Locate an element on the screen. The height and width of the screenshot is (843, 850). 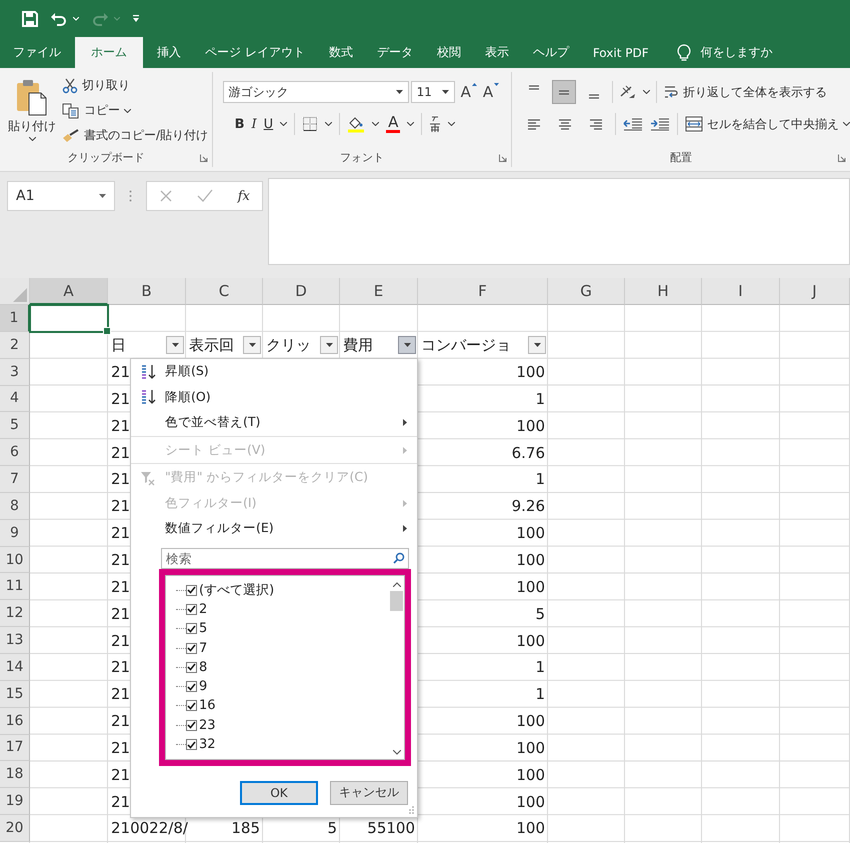
menu-item: 数値フィルター(E) is located at coordinates (274, 529).